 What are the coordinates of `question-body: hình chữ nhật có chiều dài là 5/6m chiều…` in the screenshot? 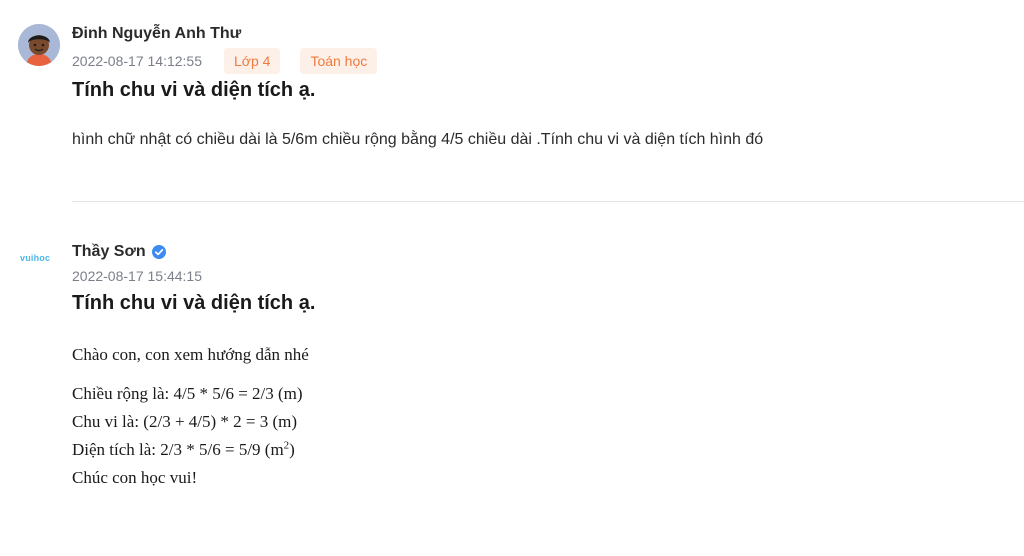 It's located at (418, 139).